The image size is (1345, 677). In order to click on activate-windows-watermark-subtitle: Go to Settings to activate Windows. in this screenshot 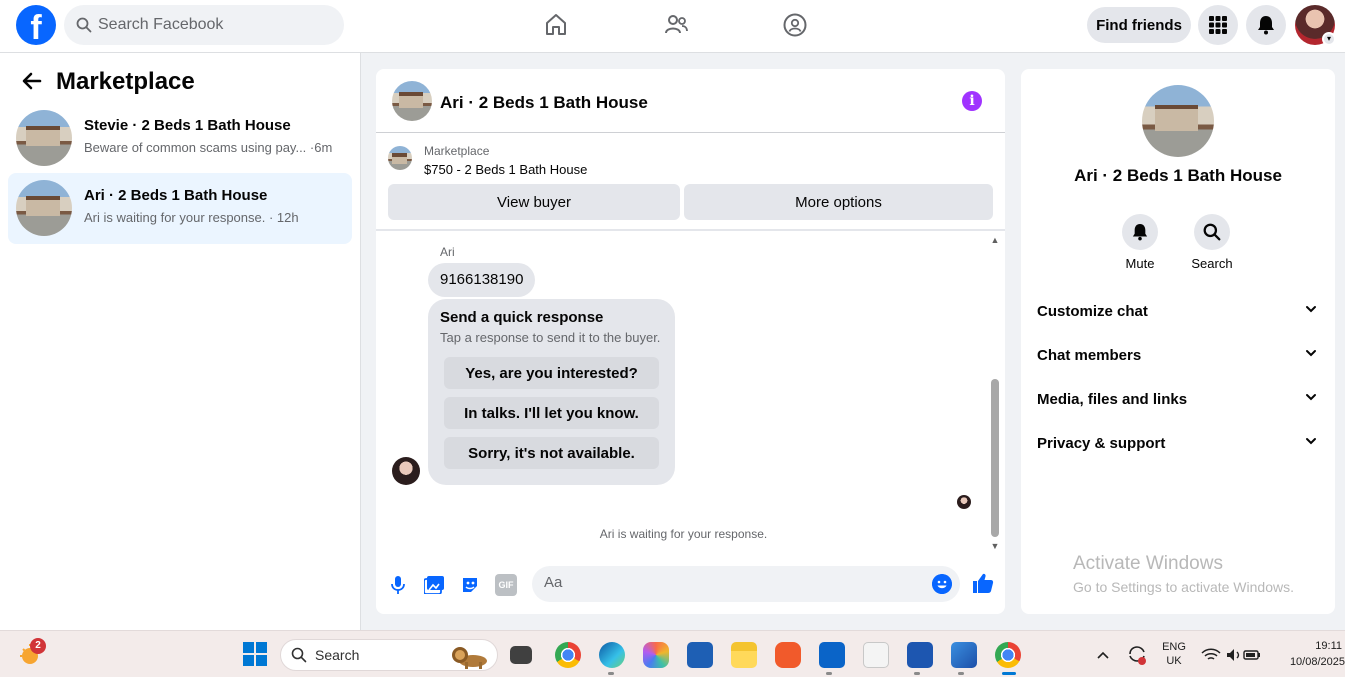, I will do `click(1183, 587)`.